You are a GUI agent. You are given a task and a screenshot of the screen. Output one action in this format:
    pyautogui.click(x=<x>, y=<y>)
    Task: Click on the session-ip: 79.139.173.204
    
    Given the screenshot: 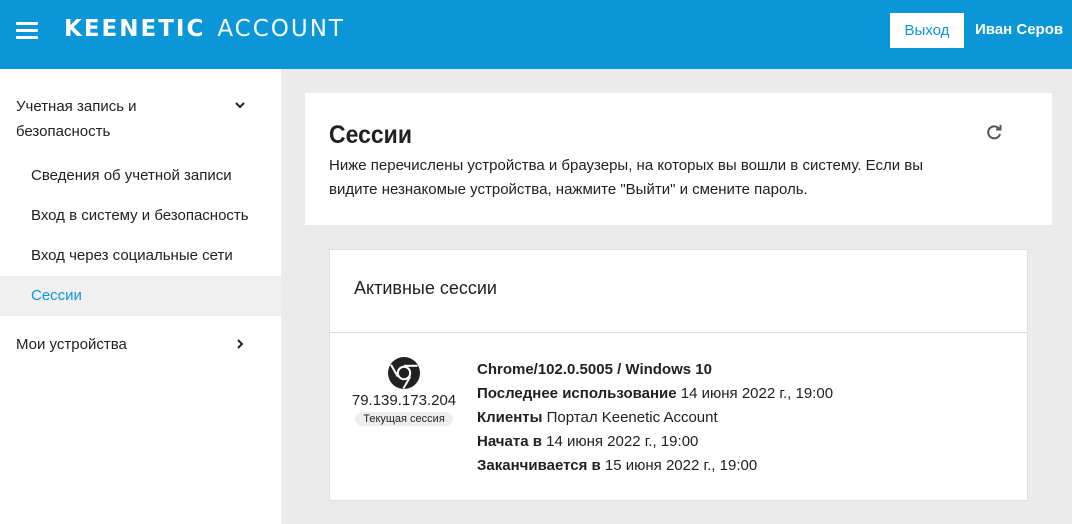 What is the action you would take?
    pyautogui.click(x=404, y=400)
    